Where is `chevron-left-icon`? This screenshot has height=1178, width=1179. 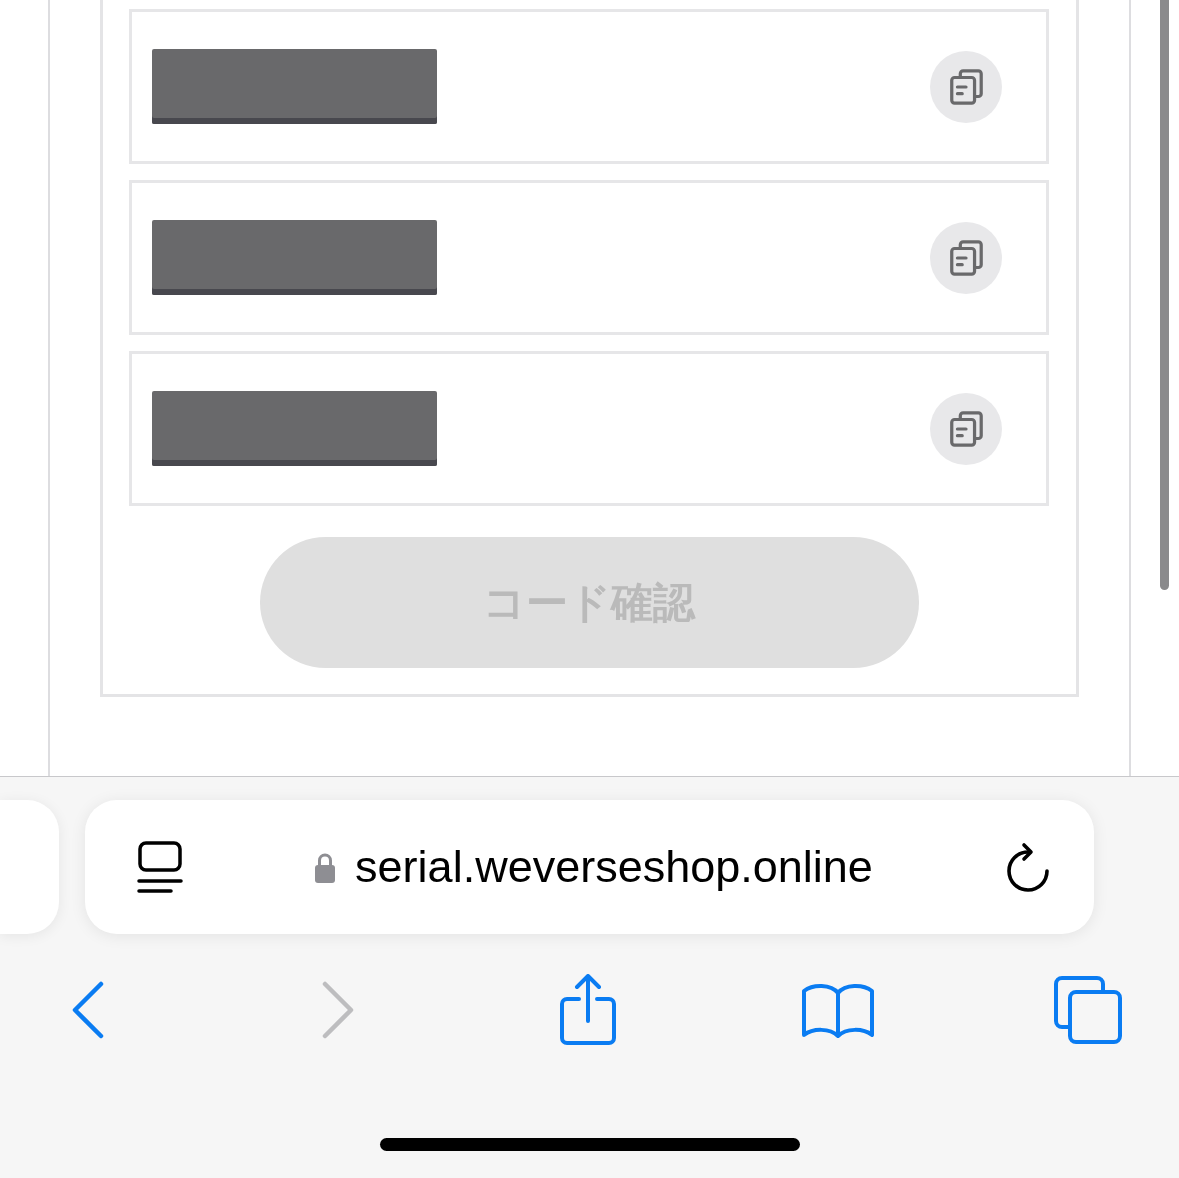 chevron-left-icon is located at coordinates (88, 1010).